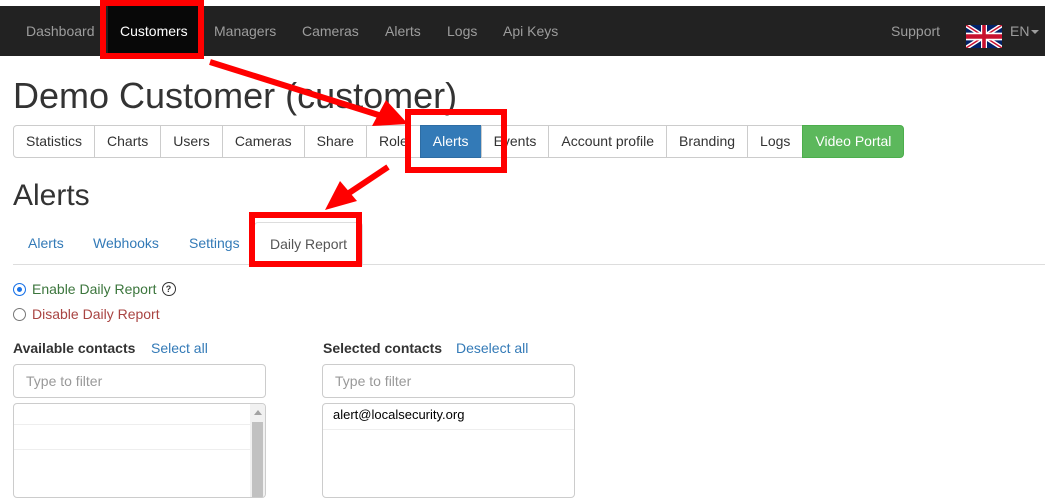 Image resolution: width=1045 pixels, height=498 pixels. Describe the element at coordinates (128, 141) in the screenshot. I see `tab-charts: Charts` at that location.